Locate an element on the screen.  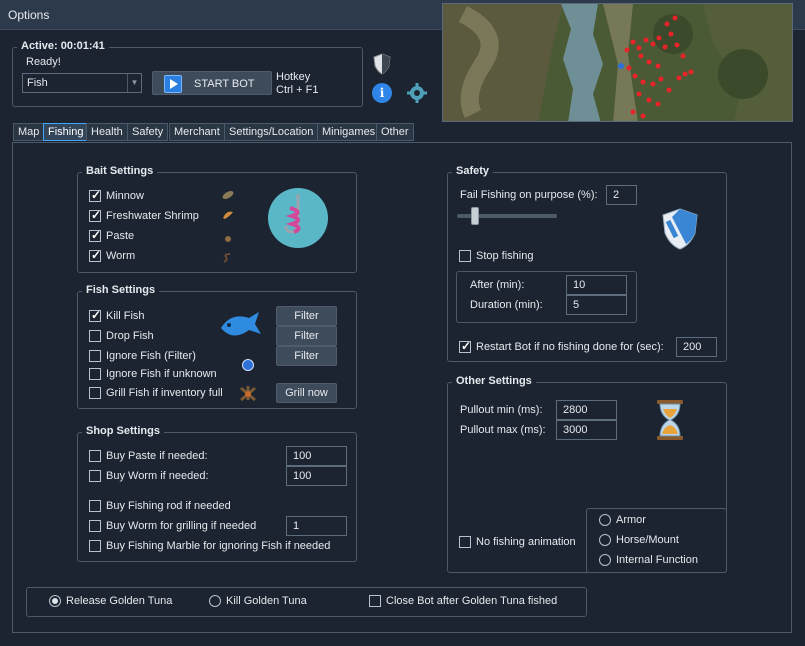
buy-grill-worm-checkbox: Buy Worm for grilling if needed is located at coordinates (172, 526).